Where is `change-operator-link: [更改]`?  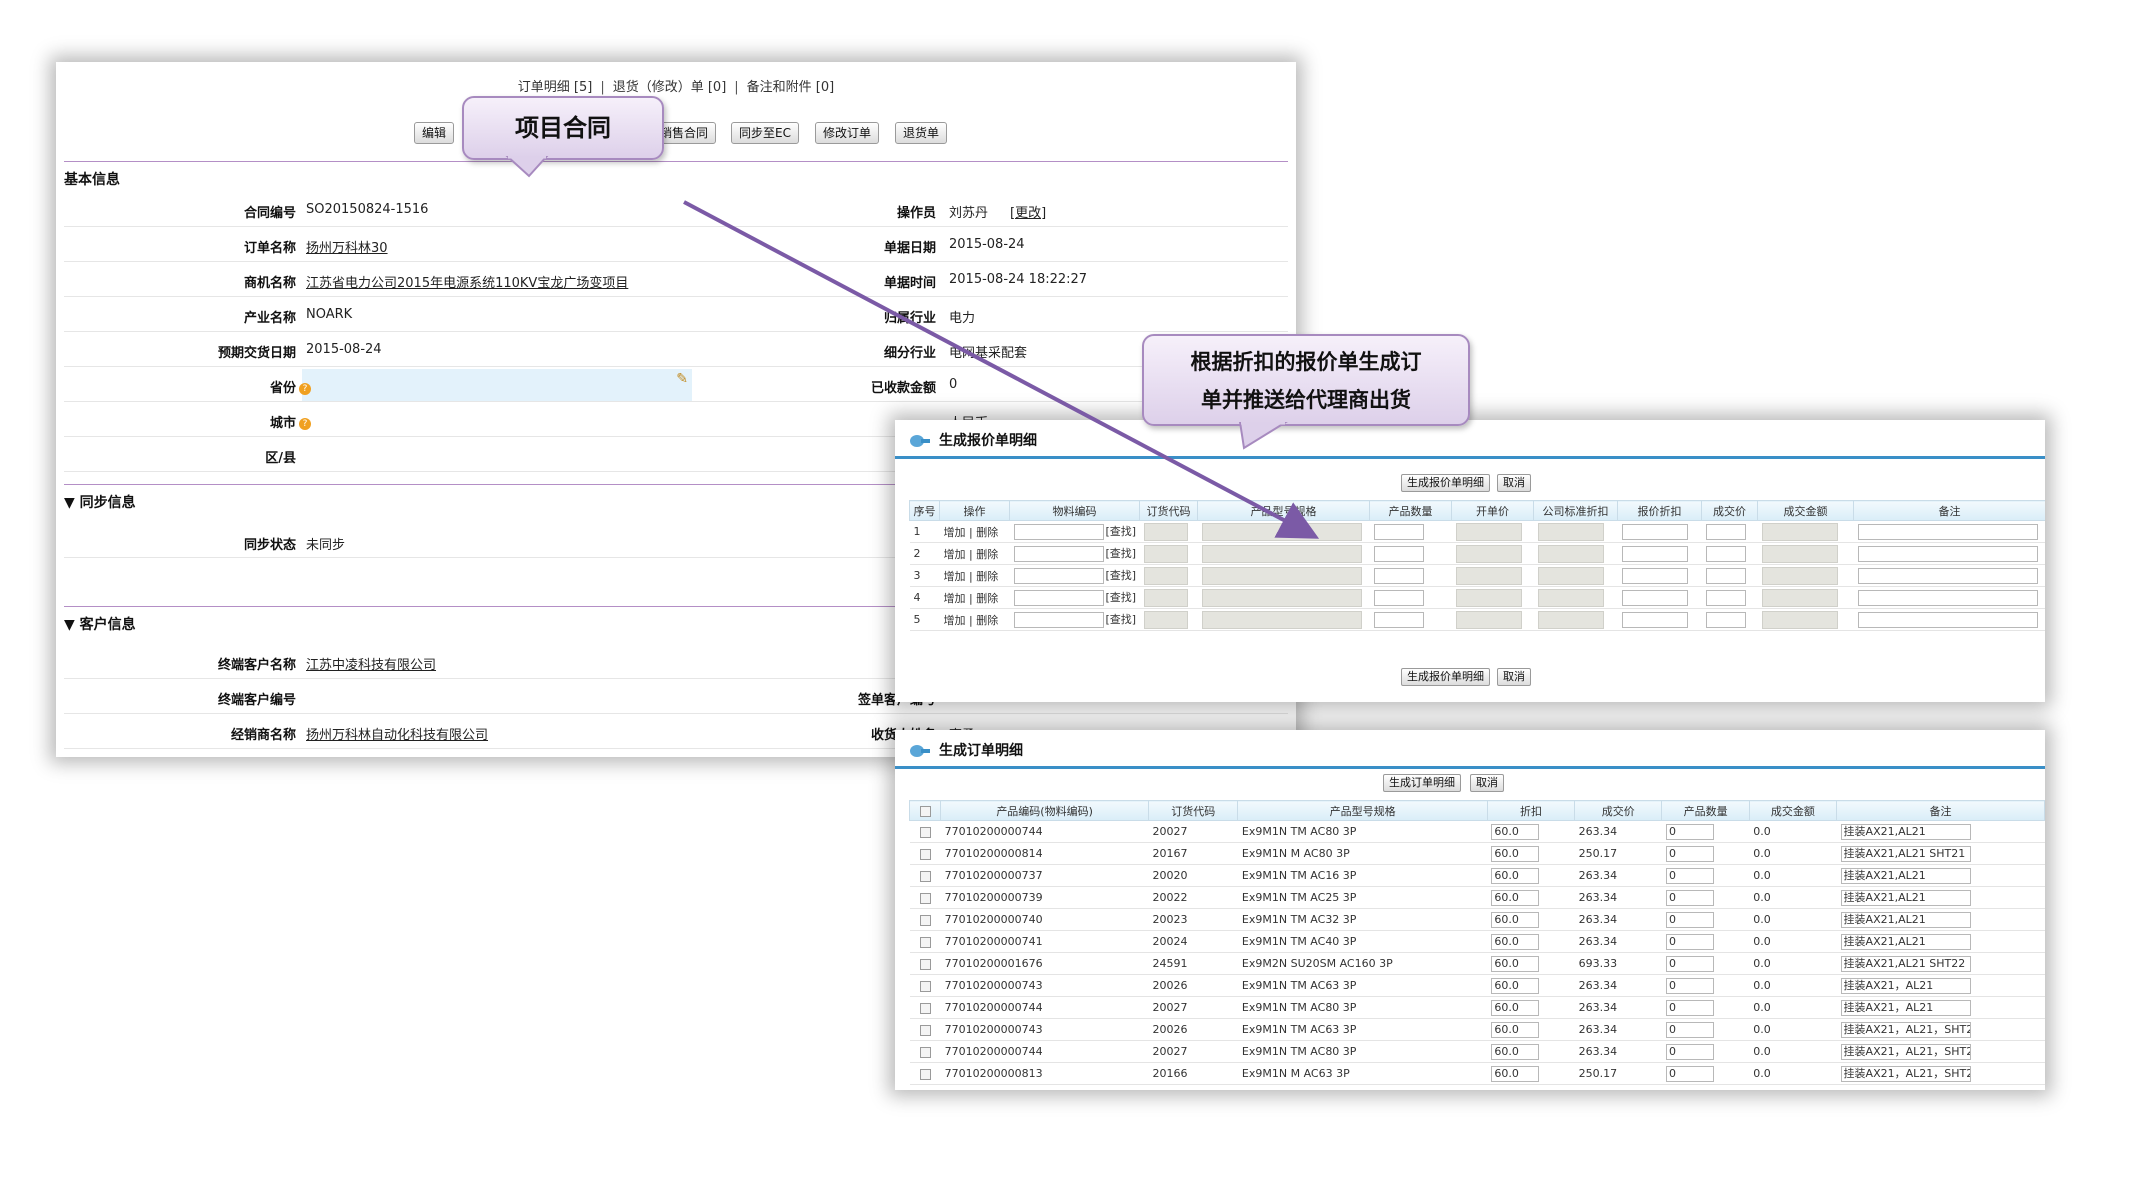
change-operator-link: [更改] is located at coordinates (1028, 211).